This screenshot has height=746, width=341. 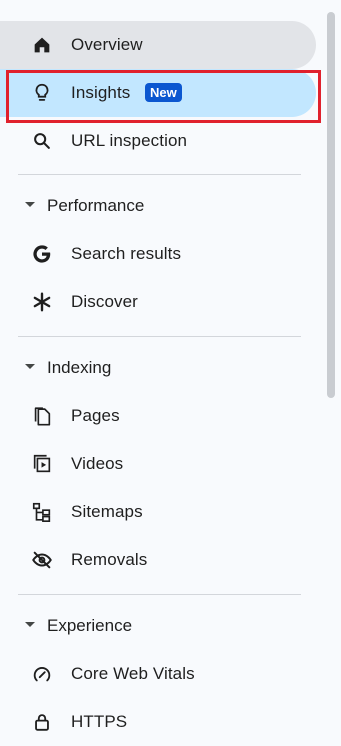 I want to click on section-label: Indexing, so click(x=79, y=367).